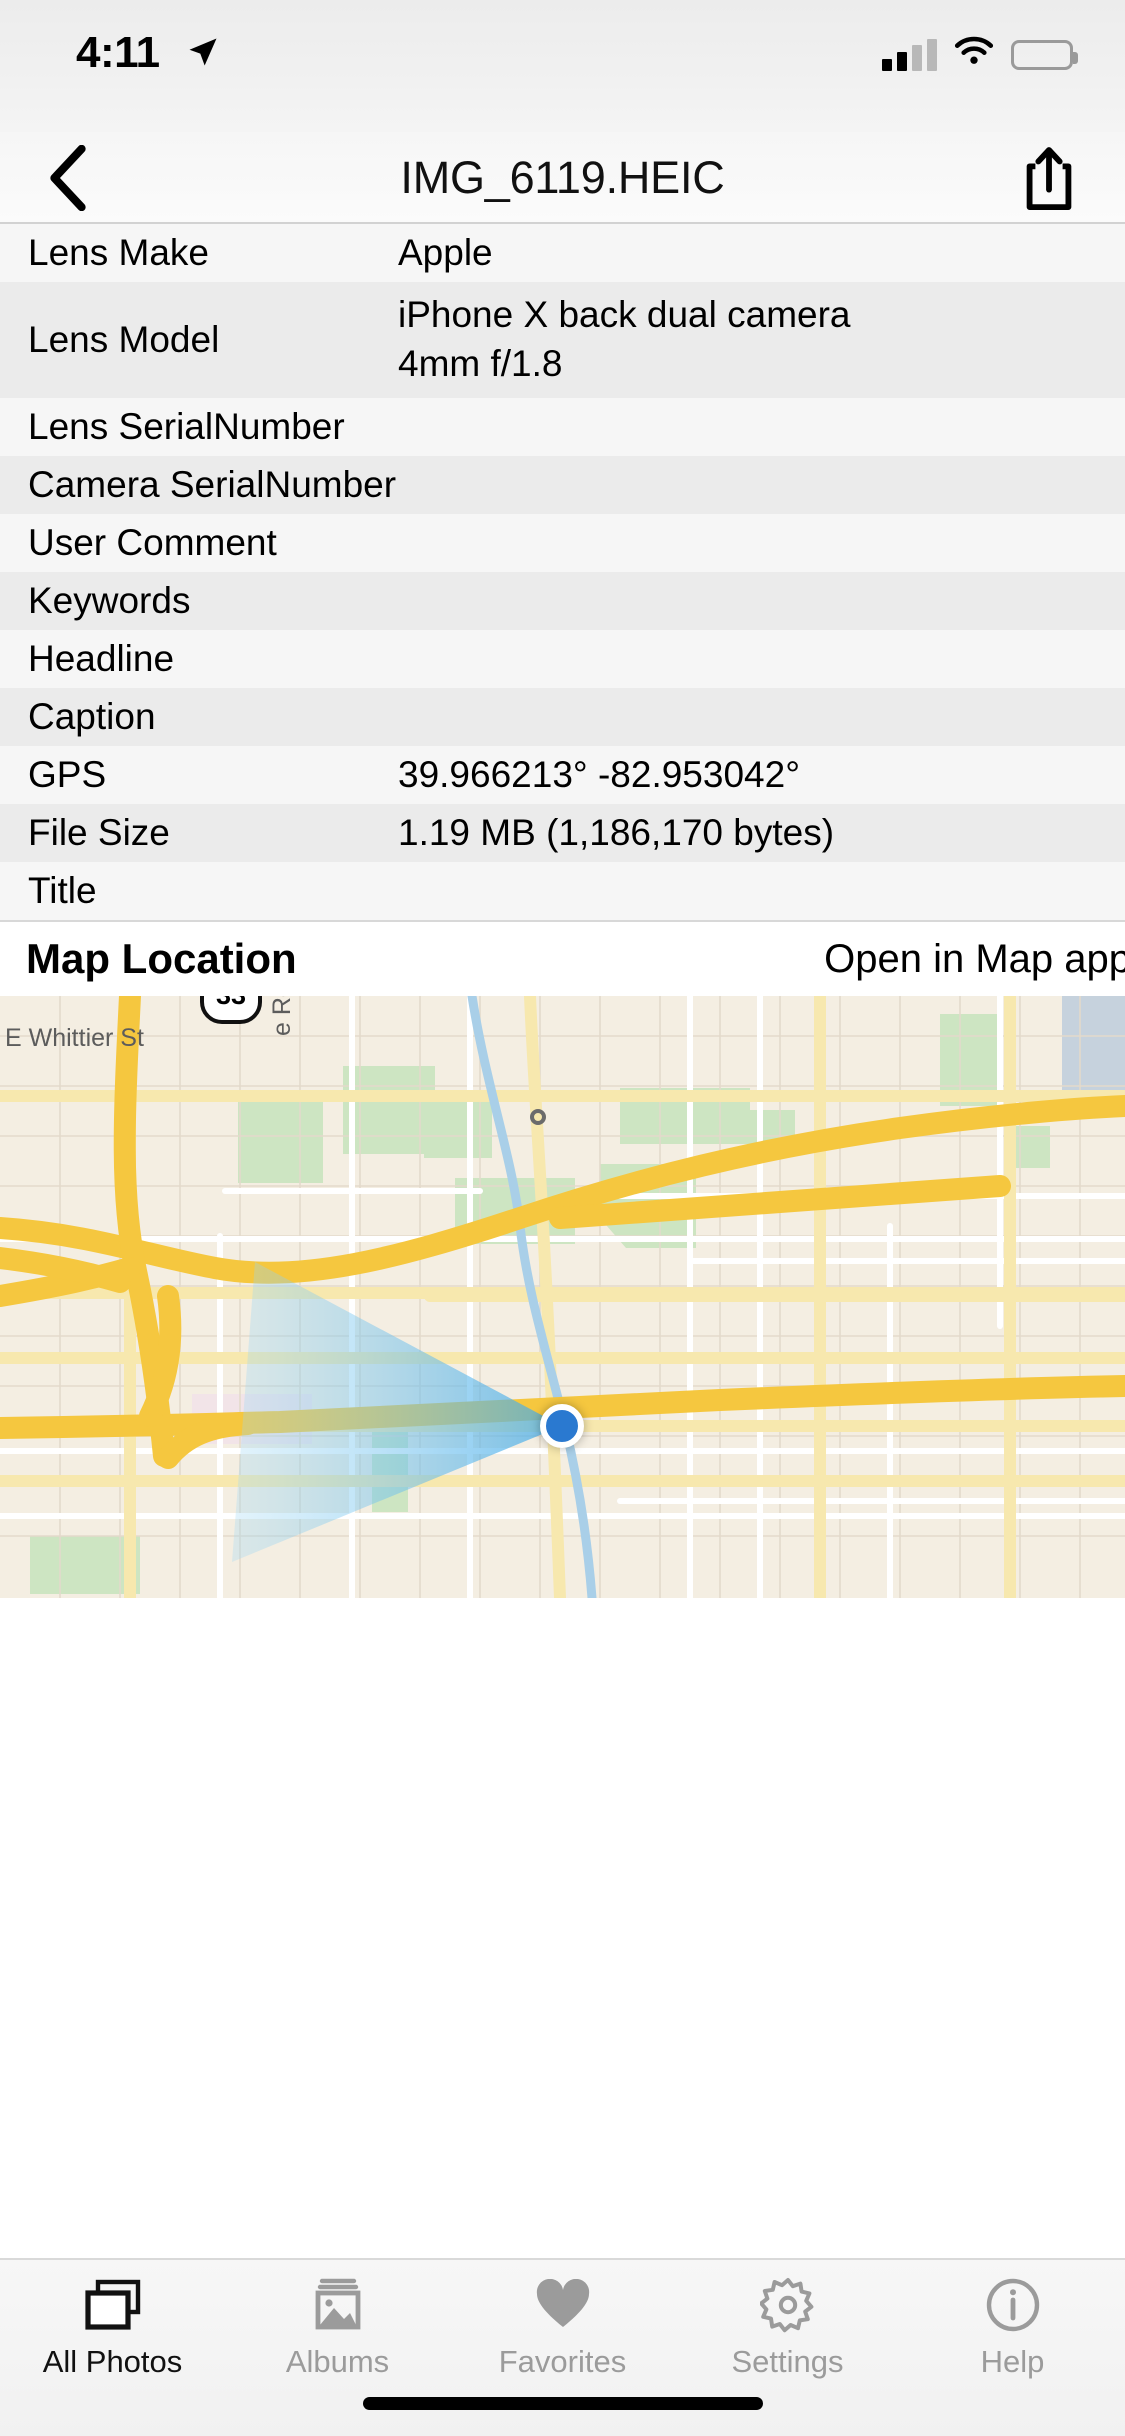  What do you see at coordinates (109, 600) in the screenshot?
I see `metadata-key: Keywords` at bounding box center [109, 600].